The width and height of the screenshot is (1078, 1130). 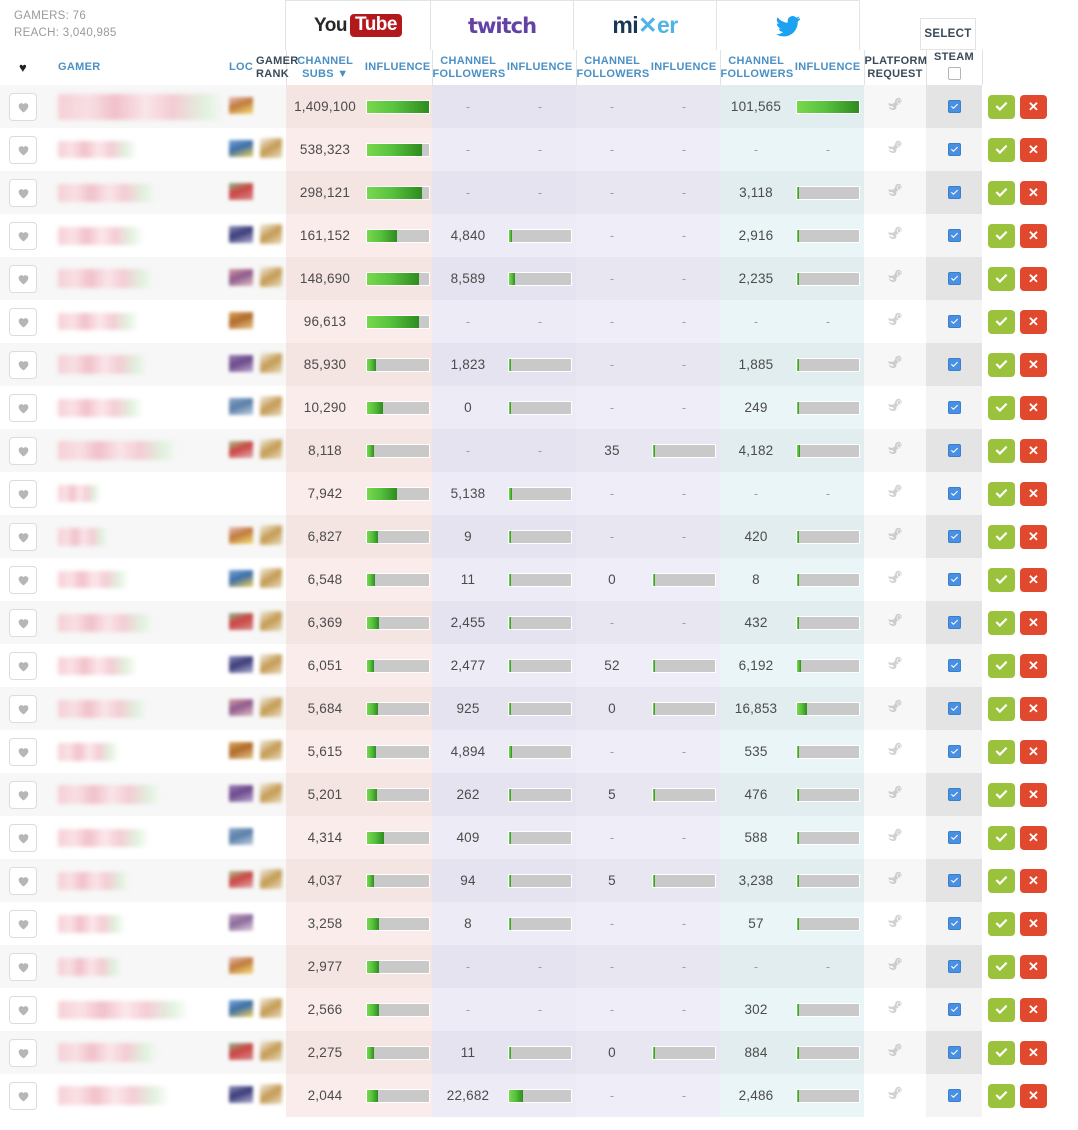 What do you see at coordinates (539, 149) in the screenshot?
I see `table-row: 538,323 - - - - - - ✕` at bounding box center [539, 149].